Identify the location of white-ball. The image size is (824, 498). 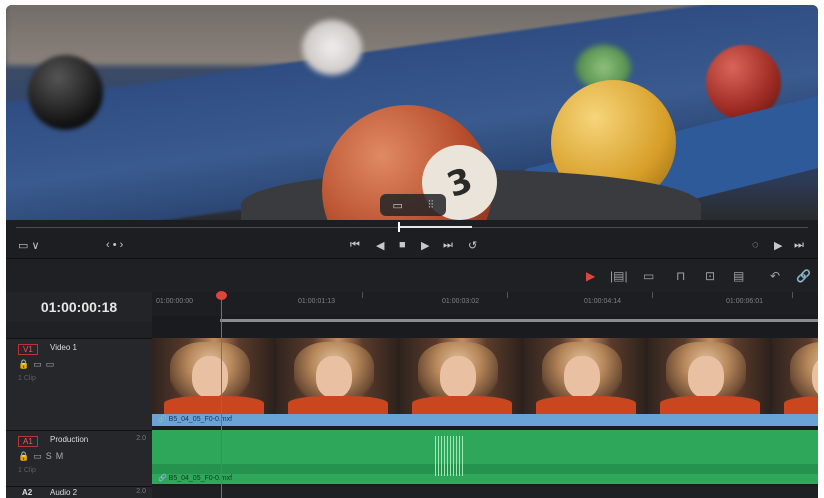
(332, 47).